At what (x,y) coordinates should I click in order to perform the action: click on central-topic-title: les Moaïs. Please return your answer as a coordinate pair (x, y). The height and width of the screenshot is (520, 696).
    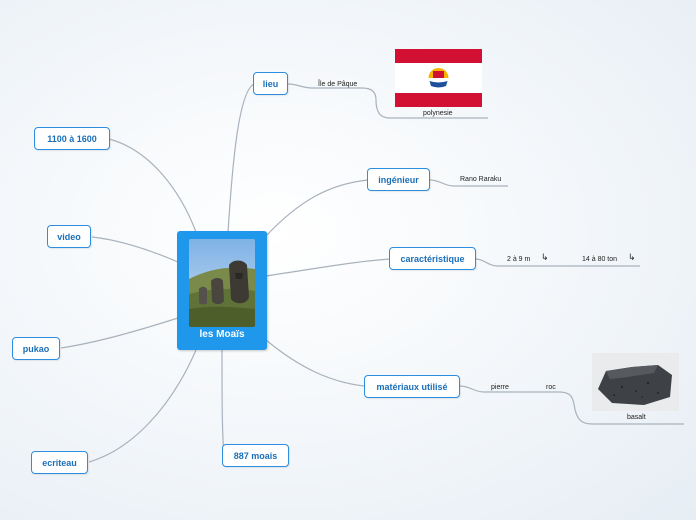
    Looking at the image, I should click on (222, 334).